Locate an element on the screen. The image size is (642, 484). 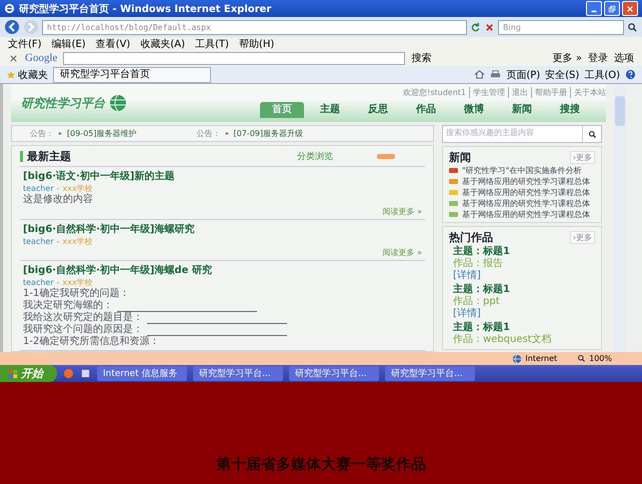
google-logo: Google is located at coordinates (41, 58).